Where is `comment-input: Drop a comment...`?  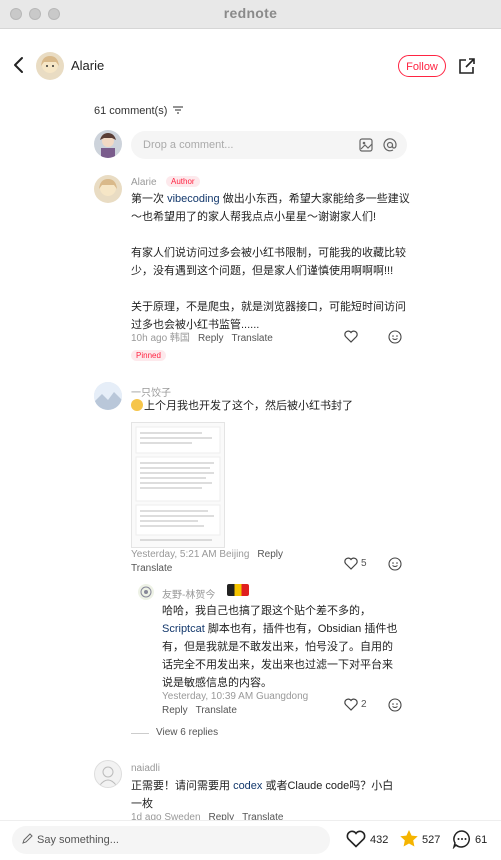 comment-input: Drop a comment... is located at coordinates (269, 145).